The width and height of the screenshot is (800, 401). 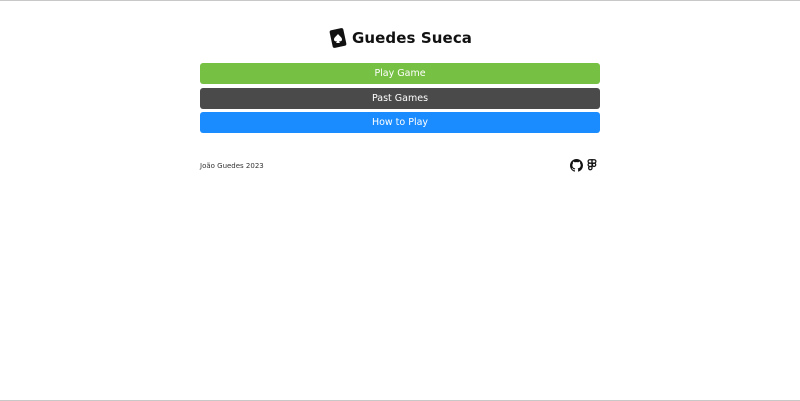 I want to click on footer-credit: João Guedes 2023, so click(x=232, y=166).